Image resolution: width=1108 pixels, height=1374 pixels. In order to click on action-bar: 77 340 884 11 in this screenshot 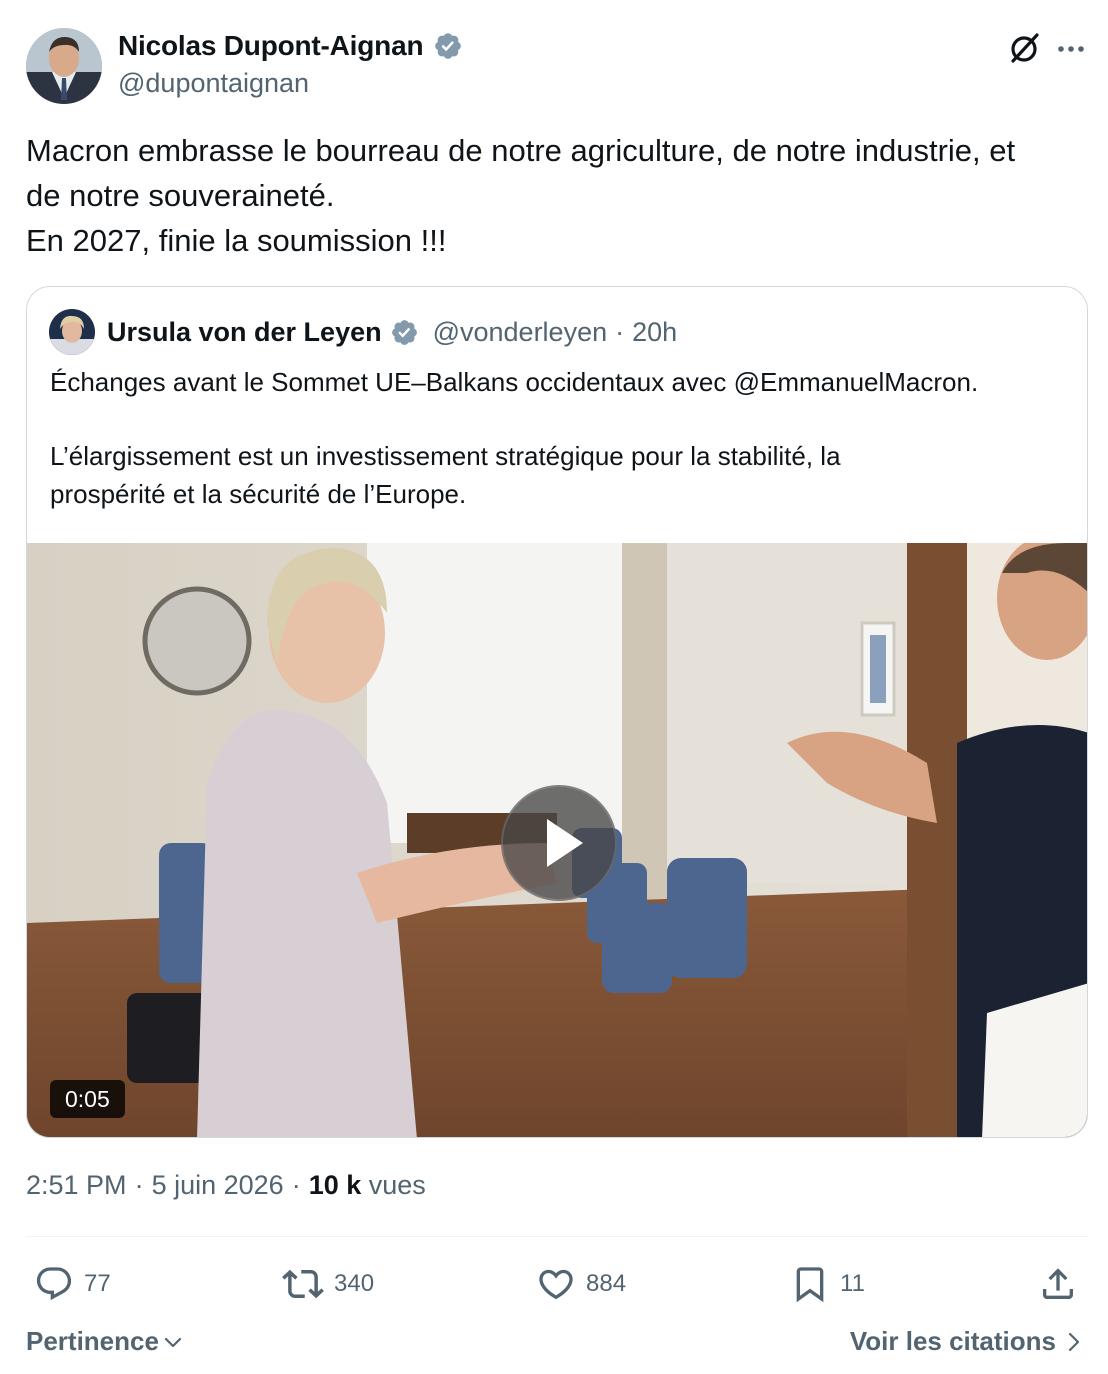, I will do `click(557, 1284)`.